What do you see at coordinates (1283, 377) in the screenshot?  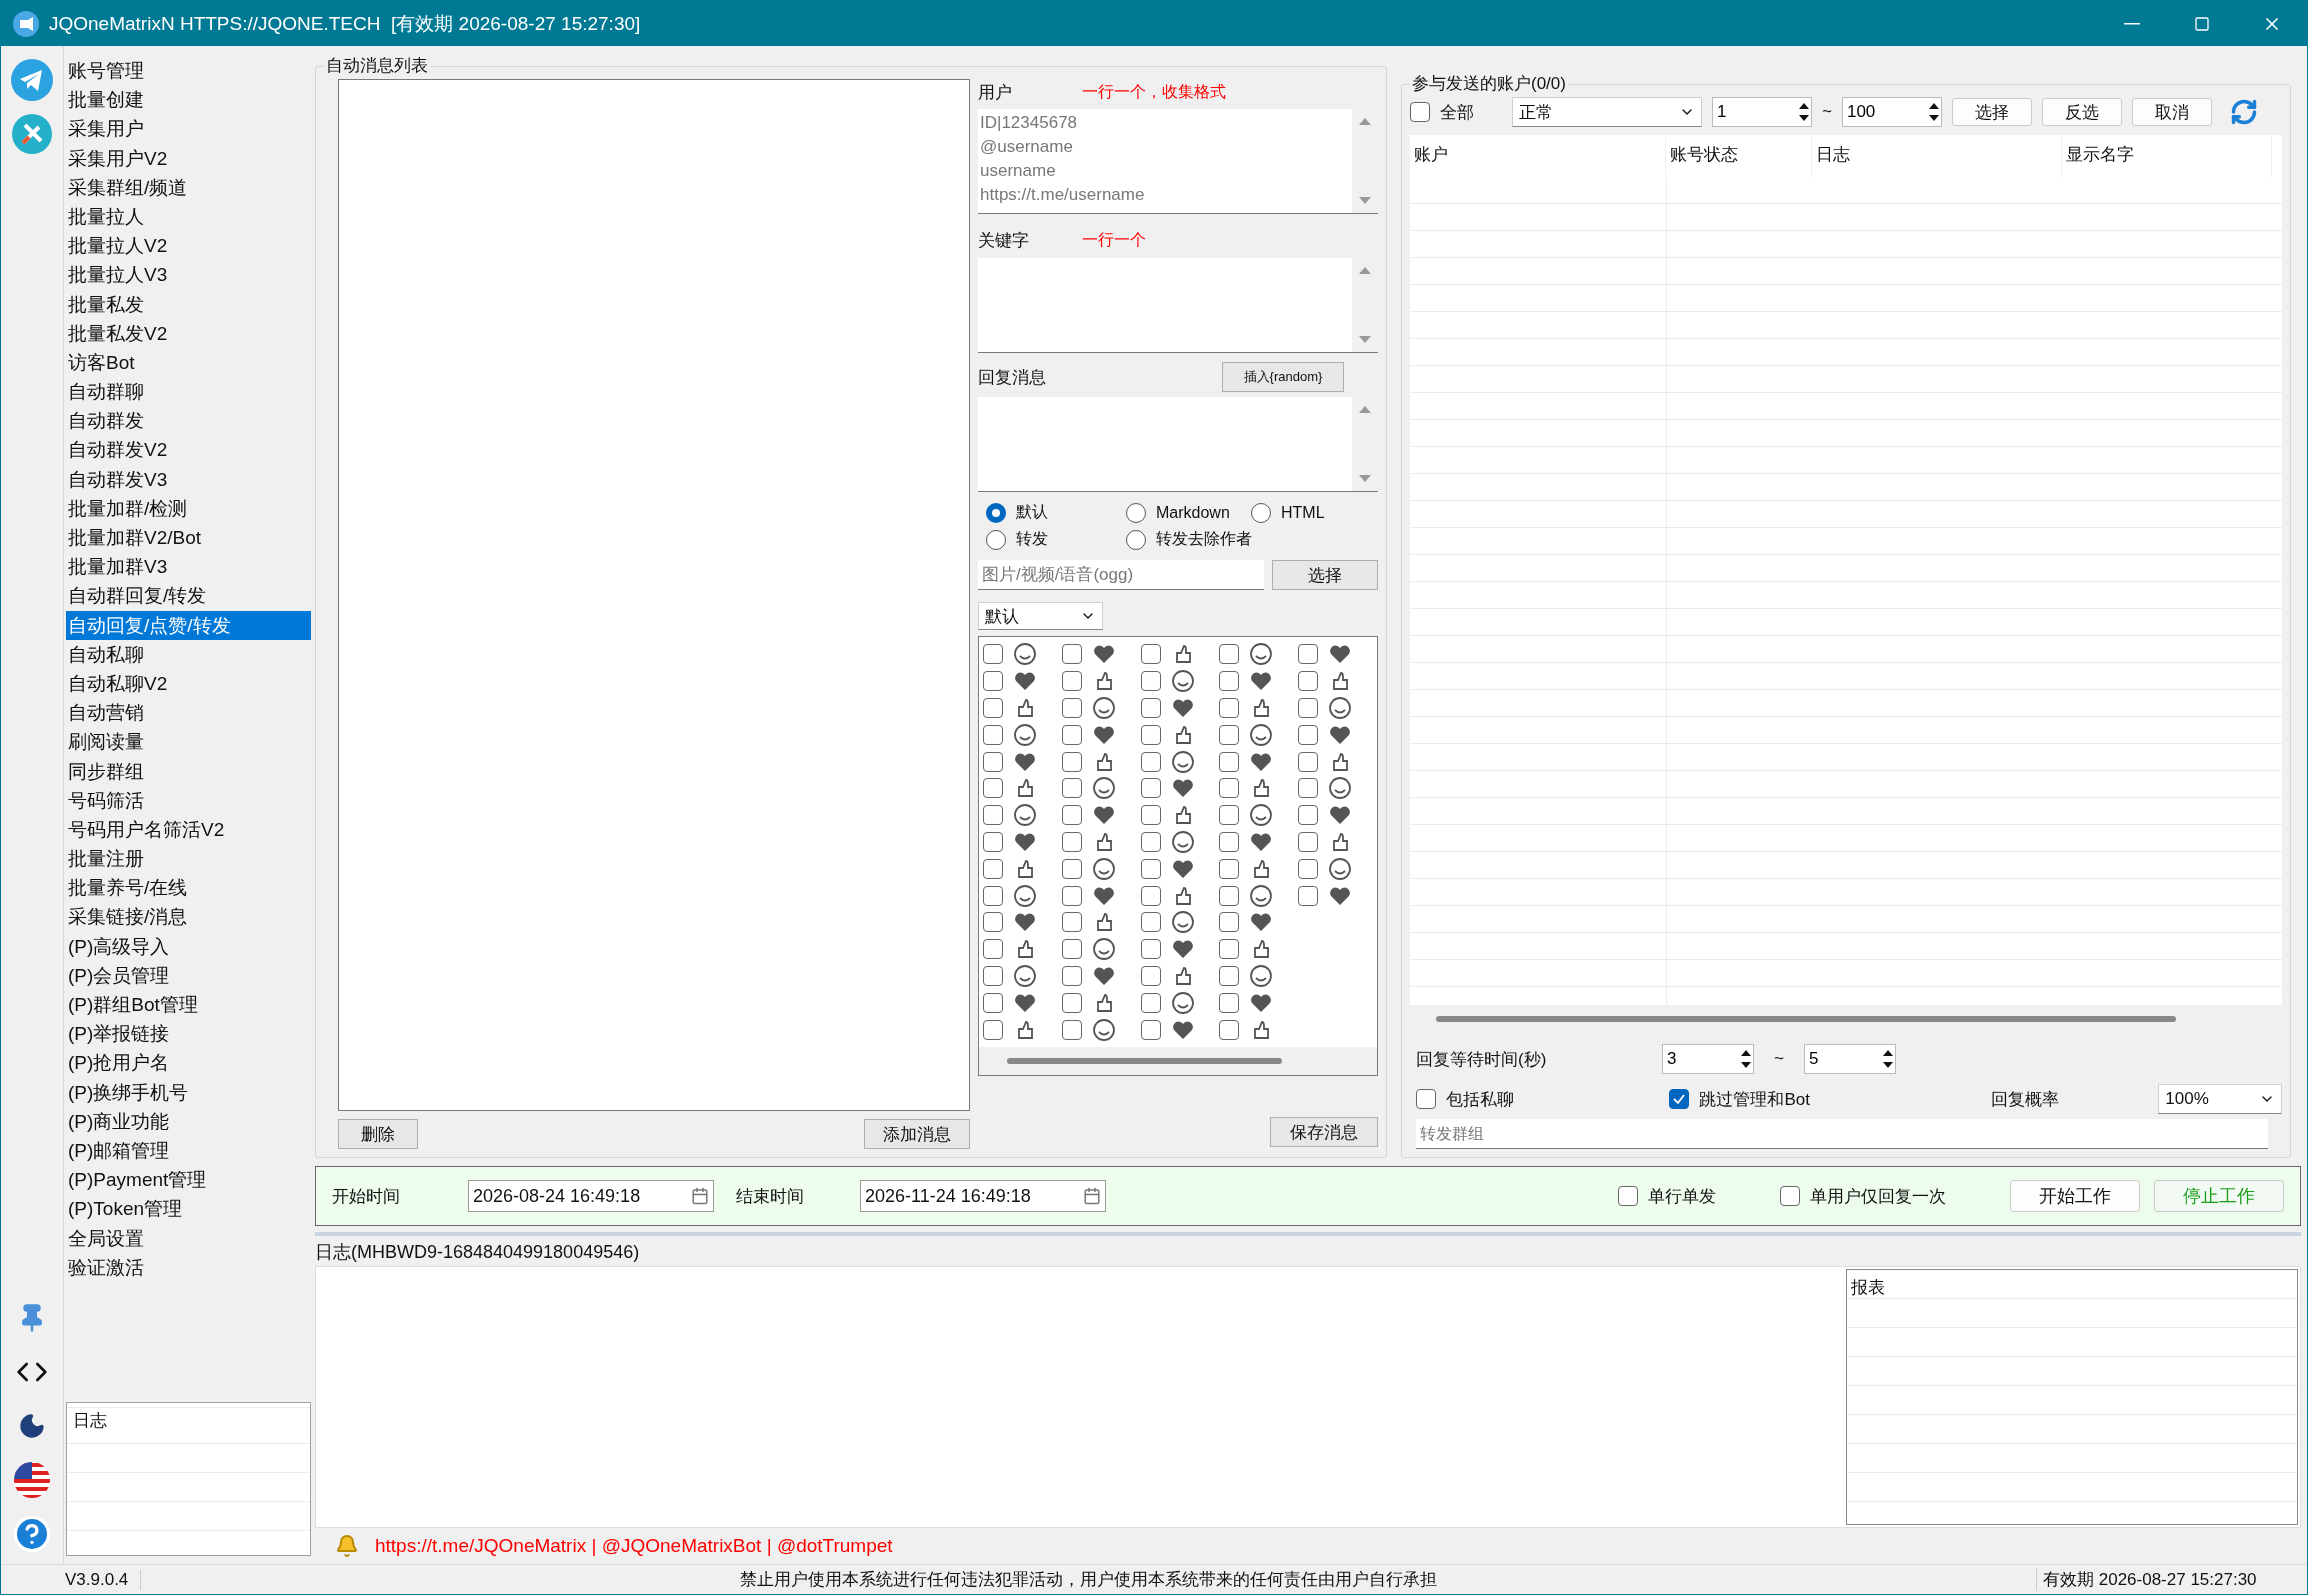 I see `insert-random-button: 插入{random}` at bounding box center [1283, 377].